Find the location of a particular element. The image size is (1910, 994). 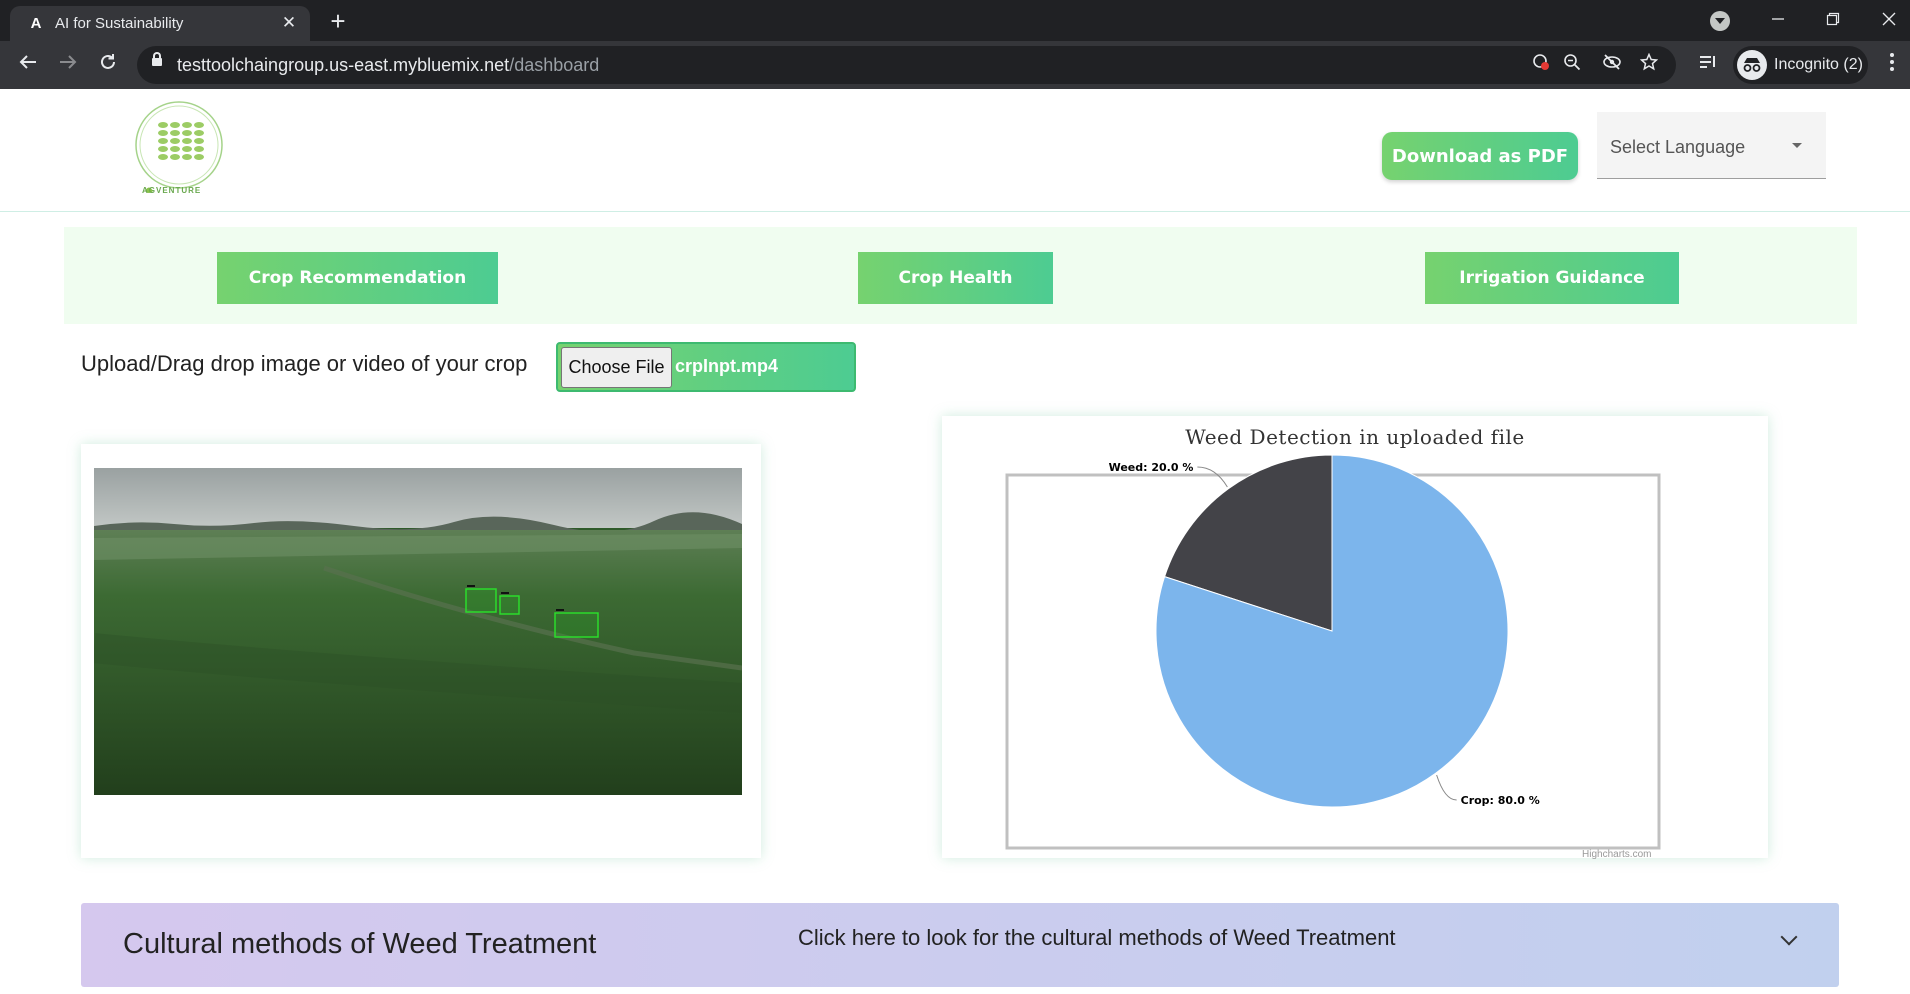

pie-label-crop: Crop: 80.0 % is located at coordinates (1500, 800).